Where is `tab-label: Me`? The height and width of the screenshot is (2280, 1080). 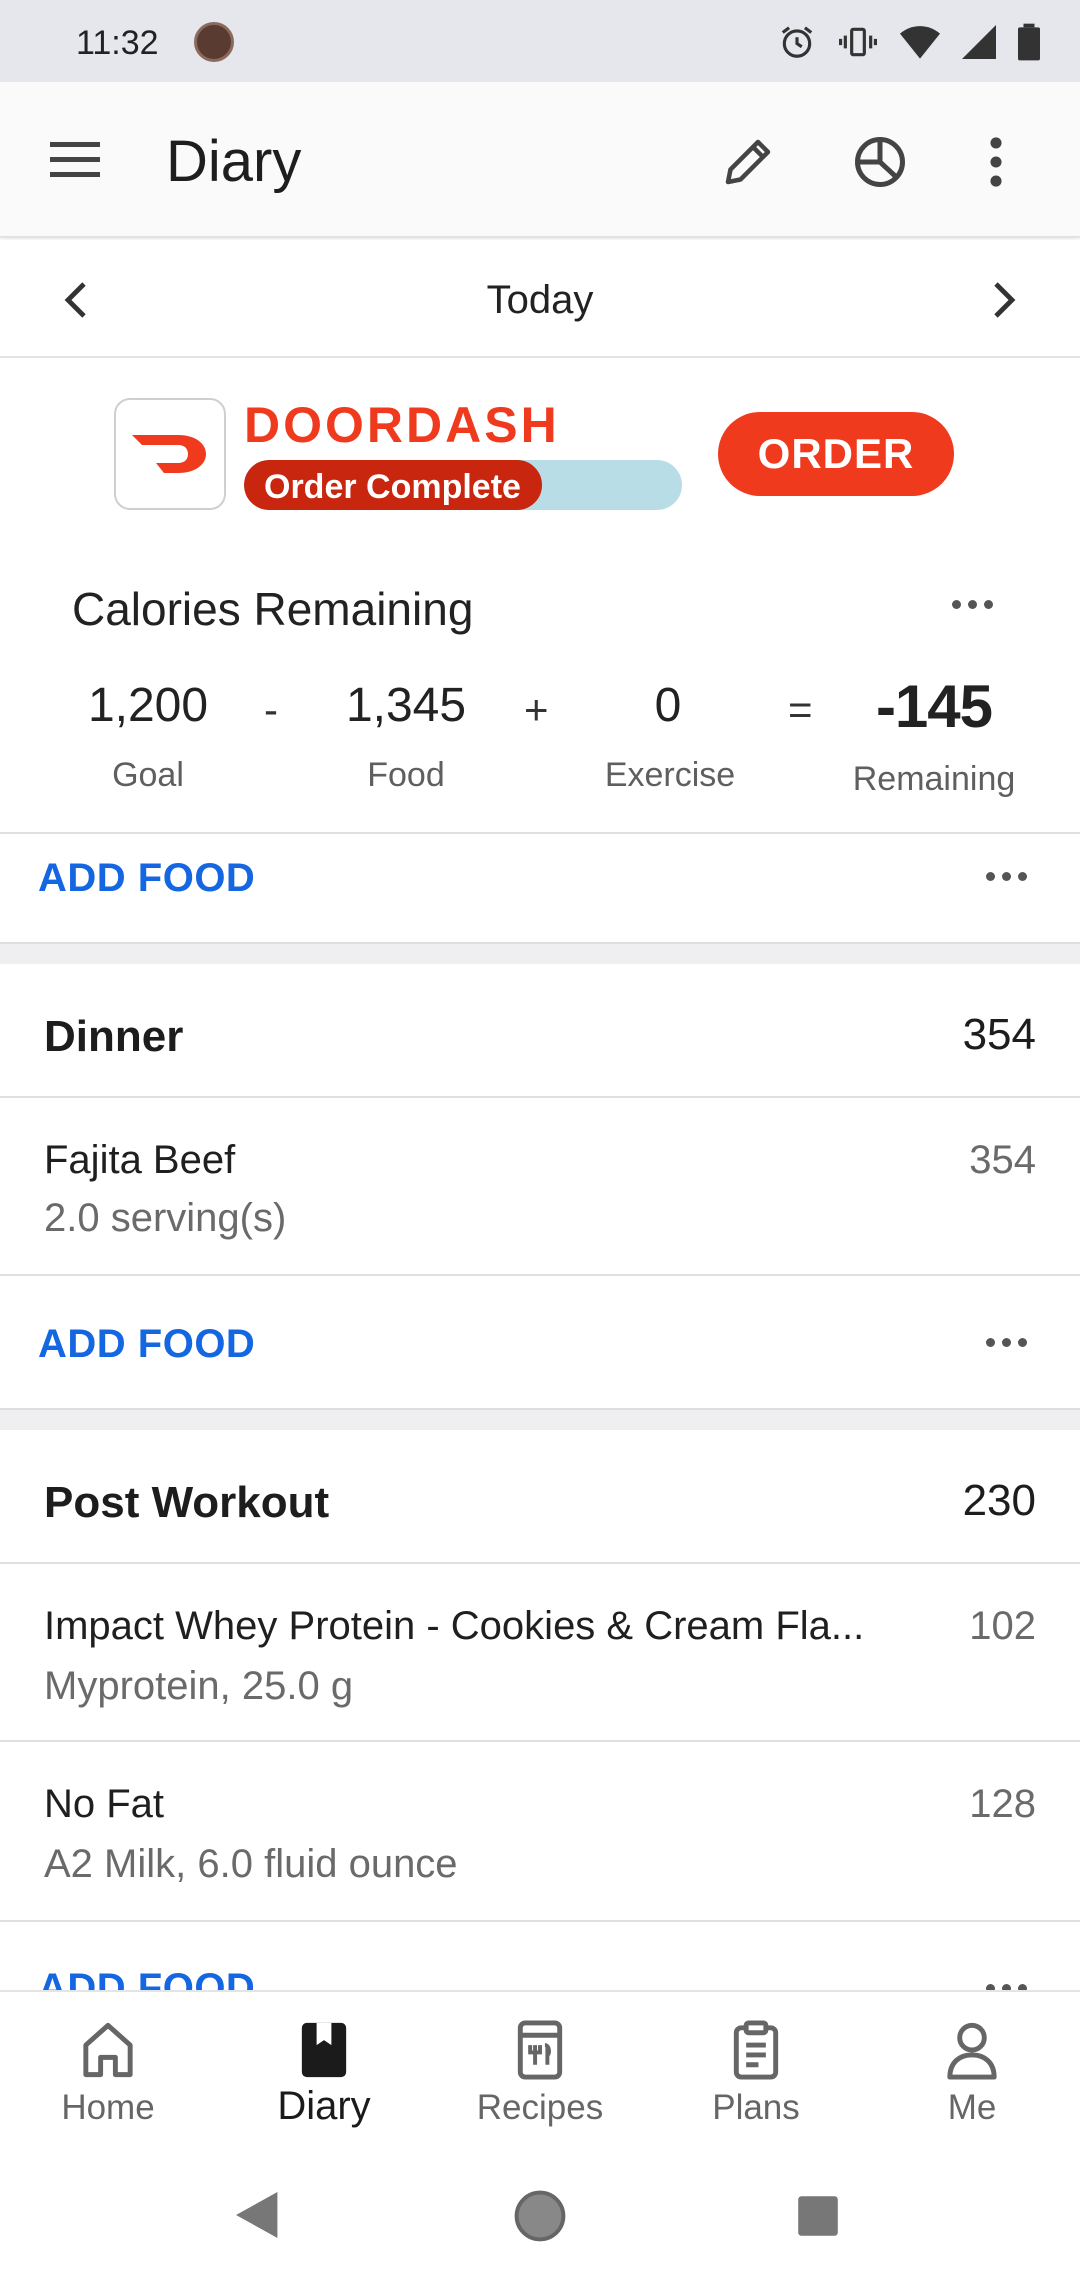
tab-label: Me is located at coordinates (972, 2107).